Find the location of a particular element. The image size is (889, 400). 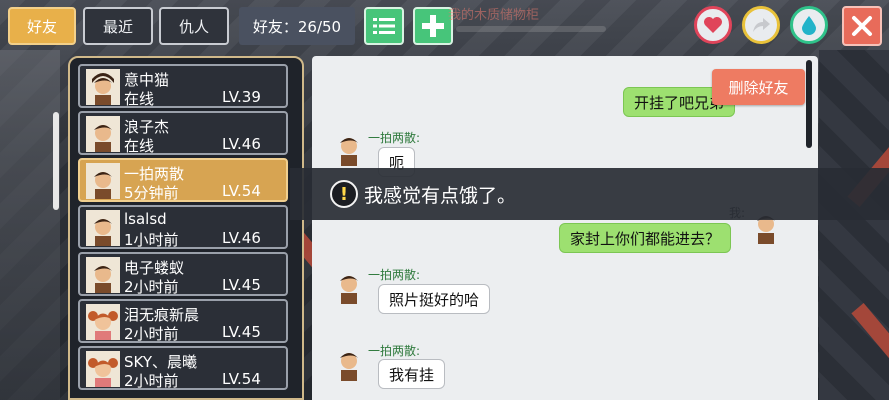

notice-text: 我感觉有点饿了。 is located at coordinates (440, 195).